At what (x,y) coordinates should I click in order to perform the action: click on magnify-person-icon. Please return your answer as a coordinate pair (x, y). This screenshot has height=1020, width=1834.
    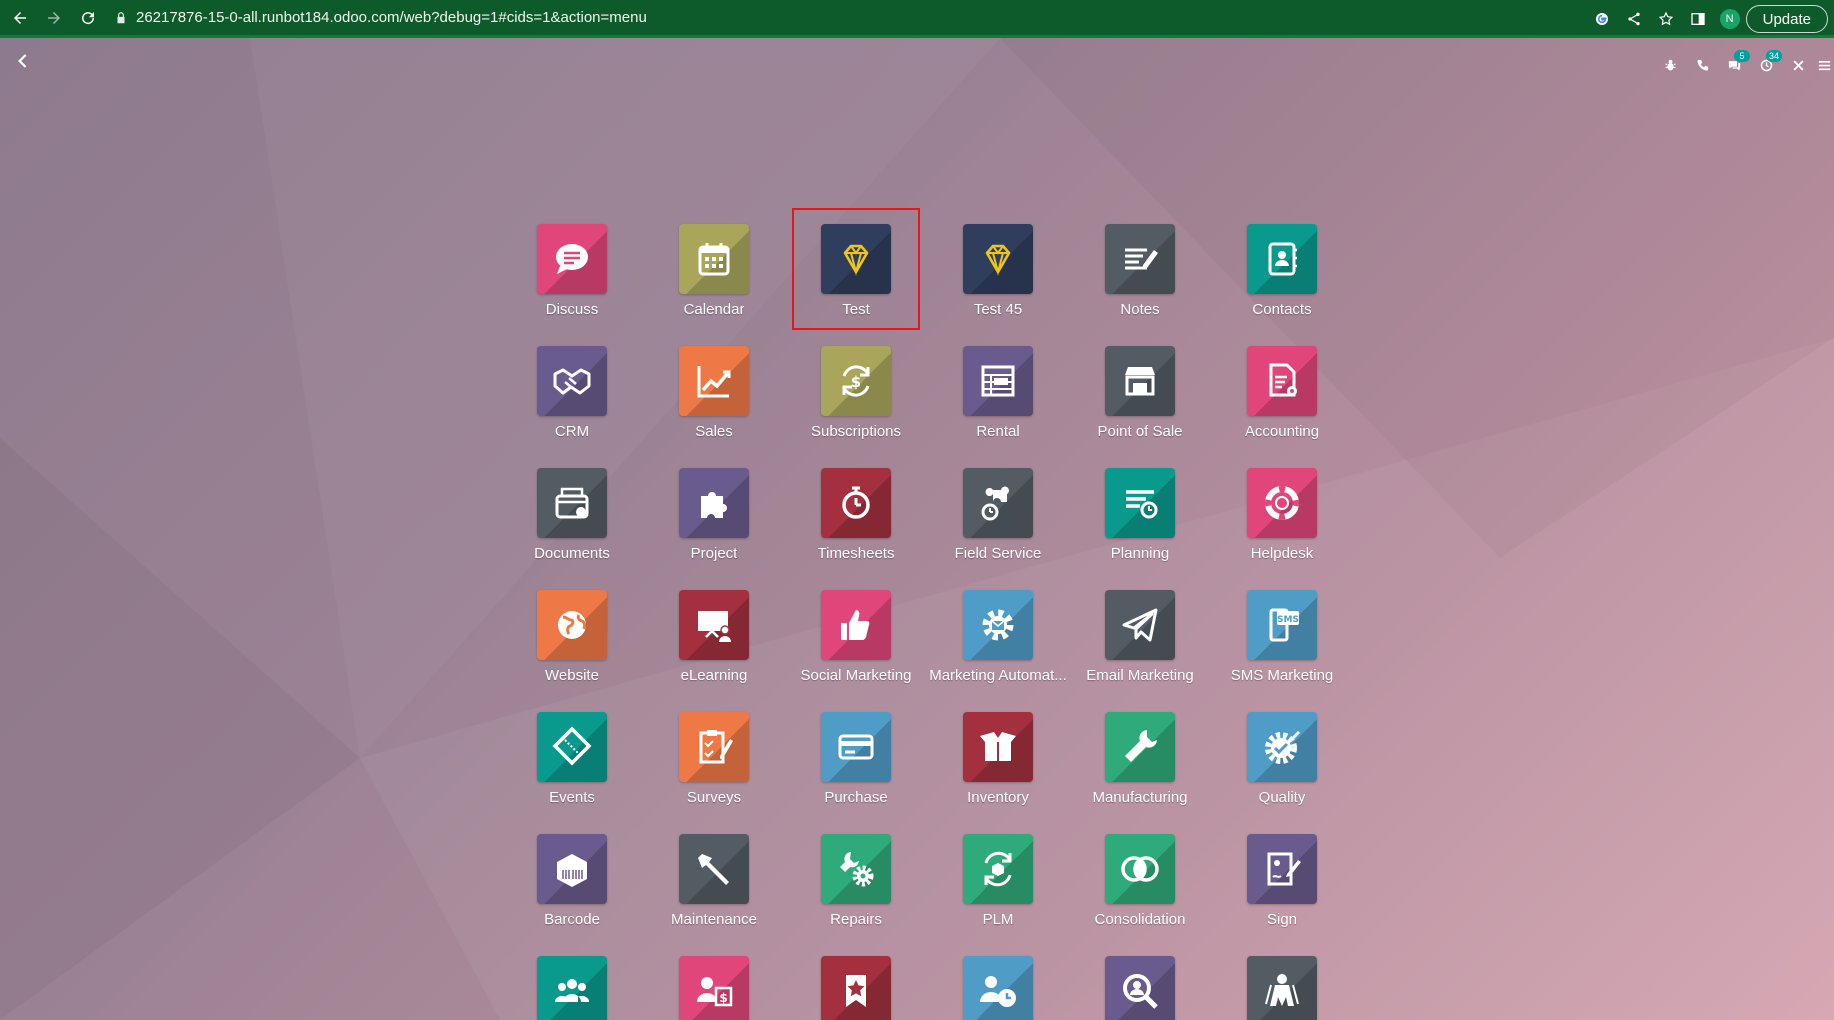
    Looking at the image, I should click on (1140, 991).